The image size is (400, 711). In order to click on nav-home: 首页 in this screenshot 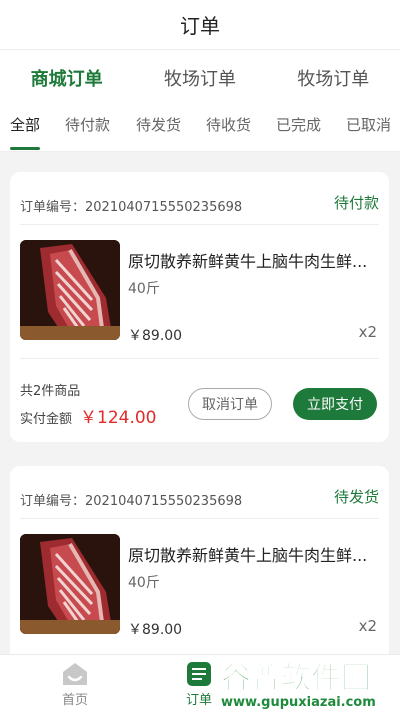, I will do `click(75, 683)`.